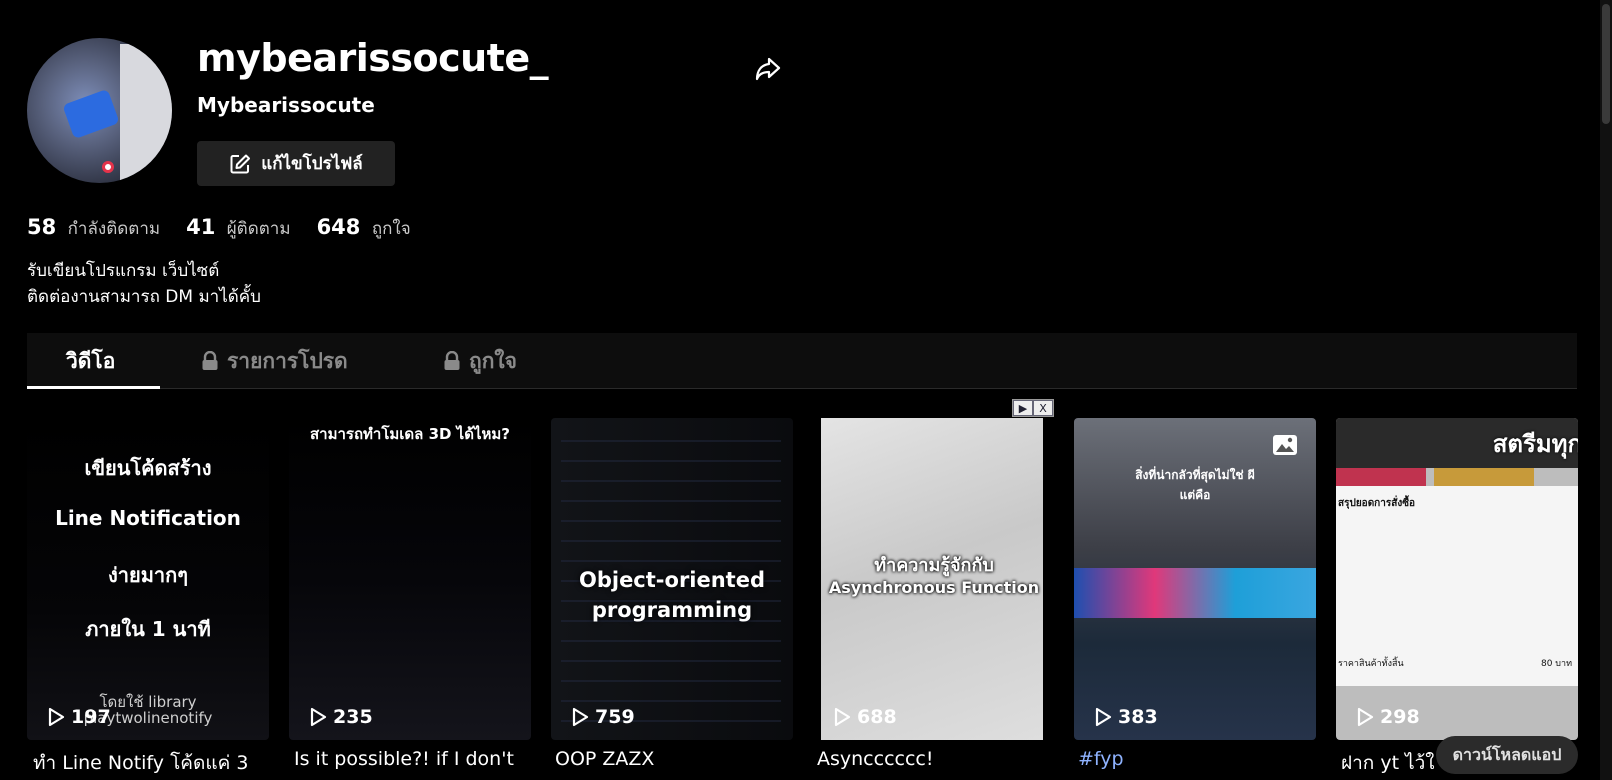  What do you see at coordinates (123, 271) in the screenshot?
I see `bio-line: รับเขียนโปรแกรม เว็บไซต์` at bounding box center [123, 271].